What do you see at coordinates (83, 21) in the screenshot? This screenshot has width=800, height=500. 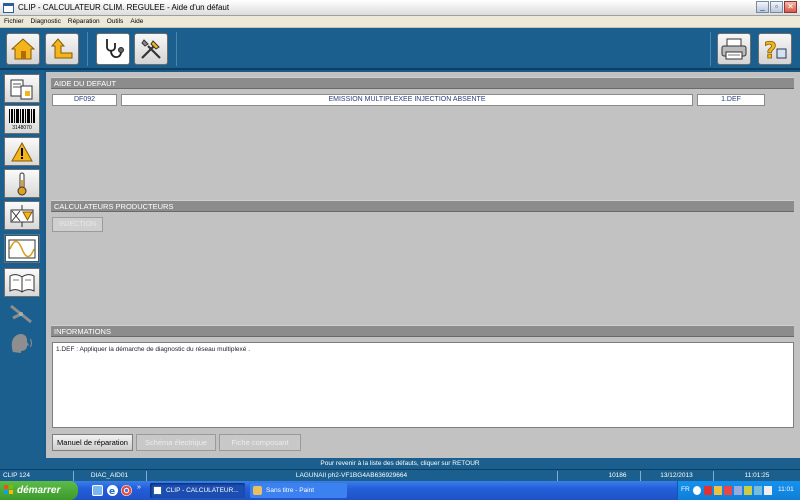 I see `menu-reparation: Réparation` at bounding box center [83, 21].